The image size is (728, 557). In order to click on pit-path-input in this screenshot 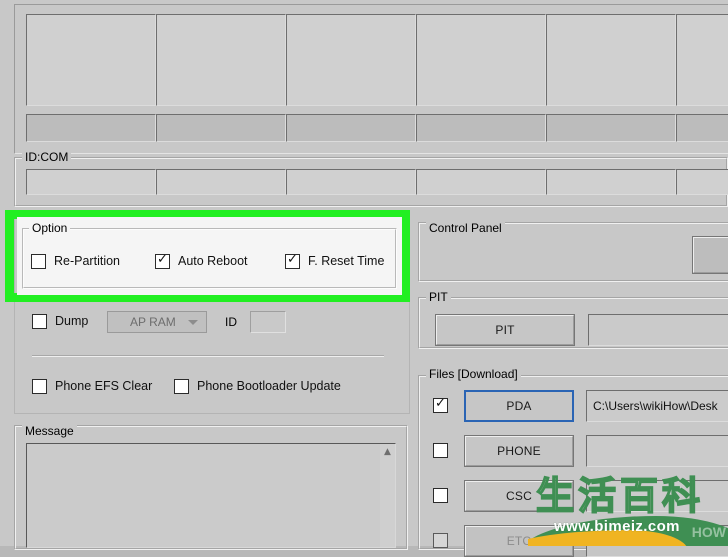, I will do `click(658, 330)`.